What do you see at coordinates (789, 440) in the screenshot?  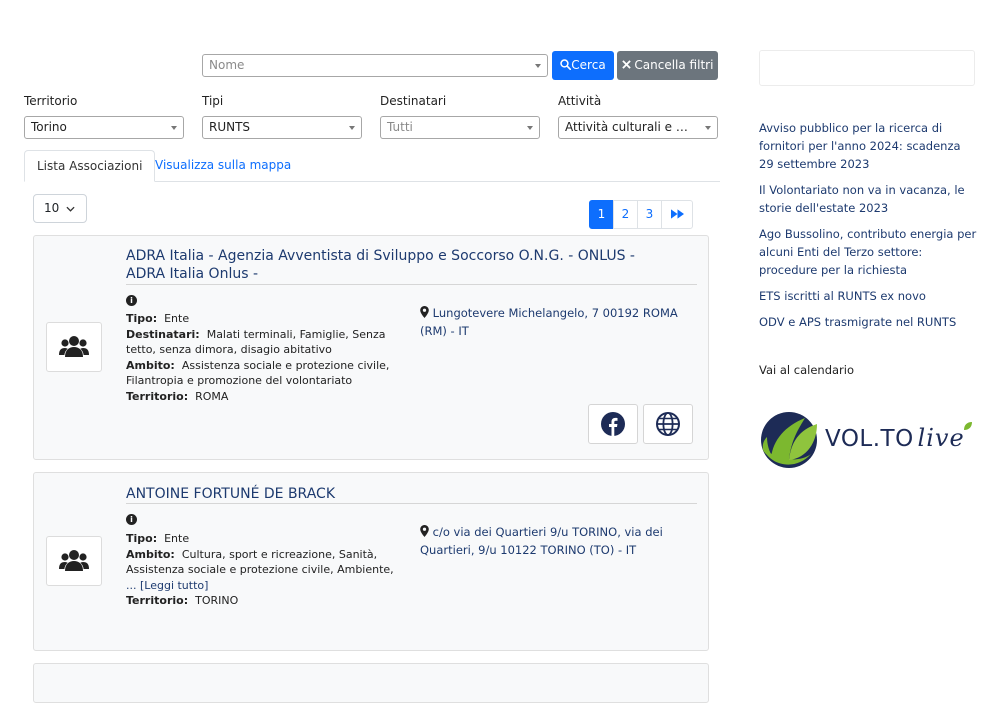 I see `logo-mark-icon` at bounding box center [789, 440].